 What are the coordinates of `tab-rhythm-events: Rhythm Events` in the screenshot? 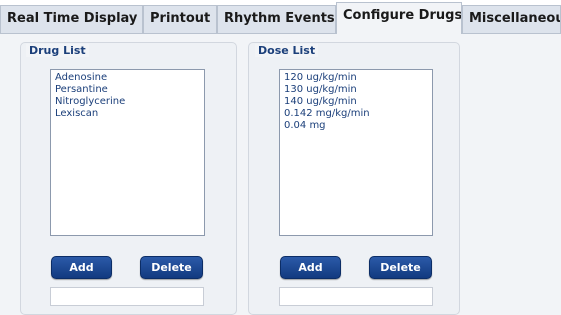 It's located at (276, 19).